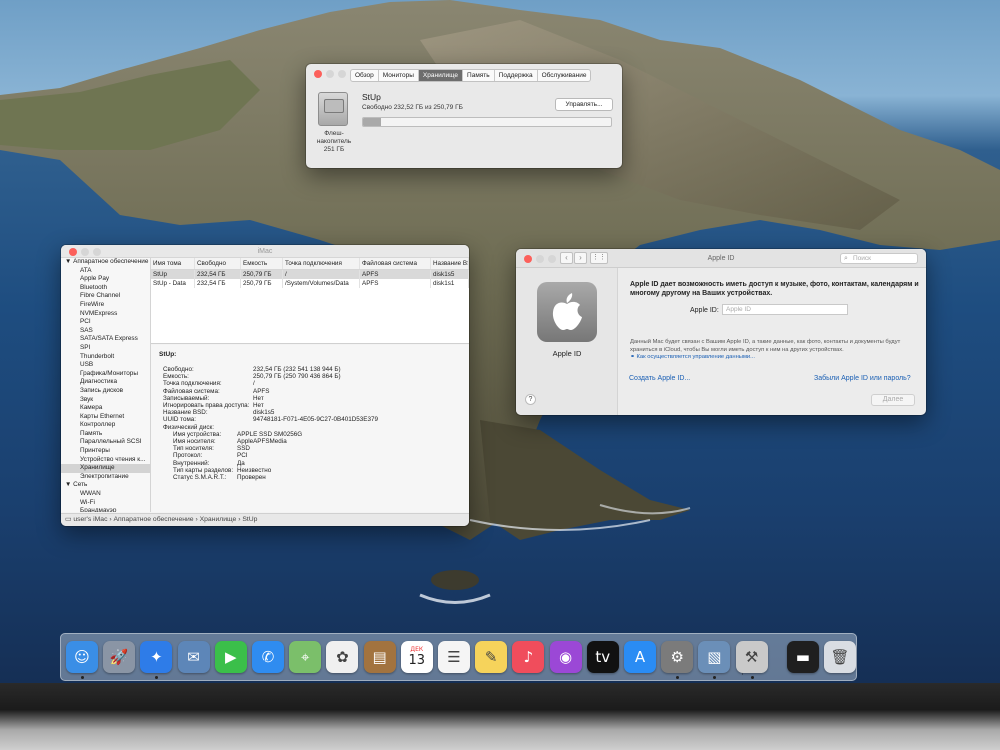 Image resolution: width=1000 pixels, height=750 pixels. Describe the element at coordinates (602, 657) in the screenshot. I see `tv-icon: tv` at that location.